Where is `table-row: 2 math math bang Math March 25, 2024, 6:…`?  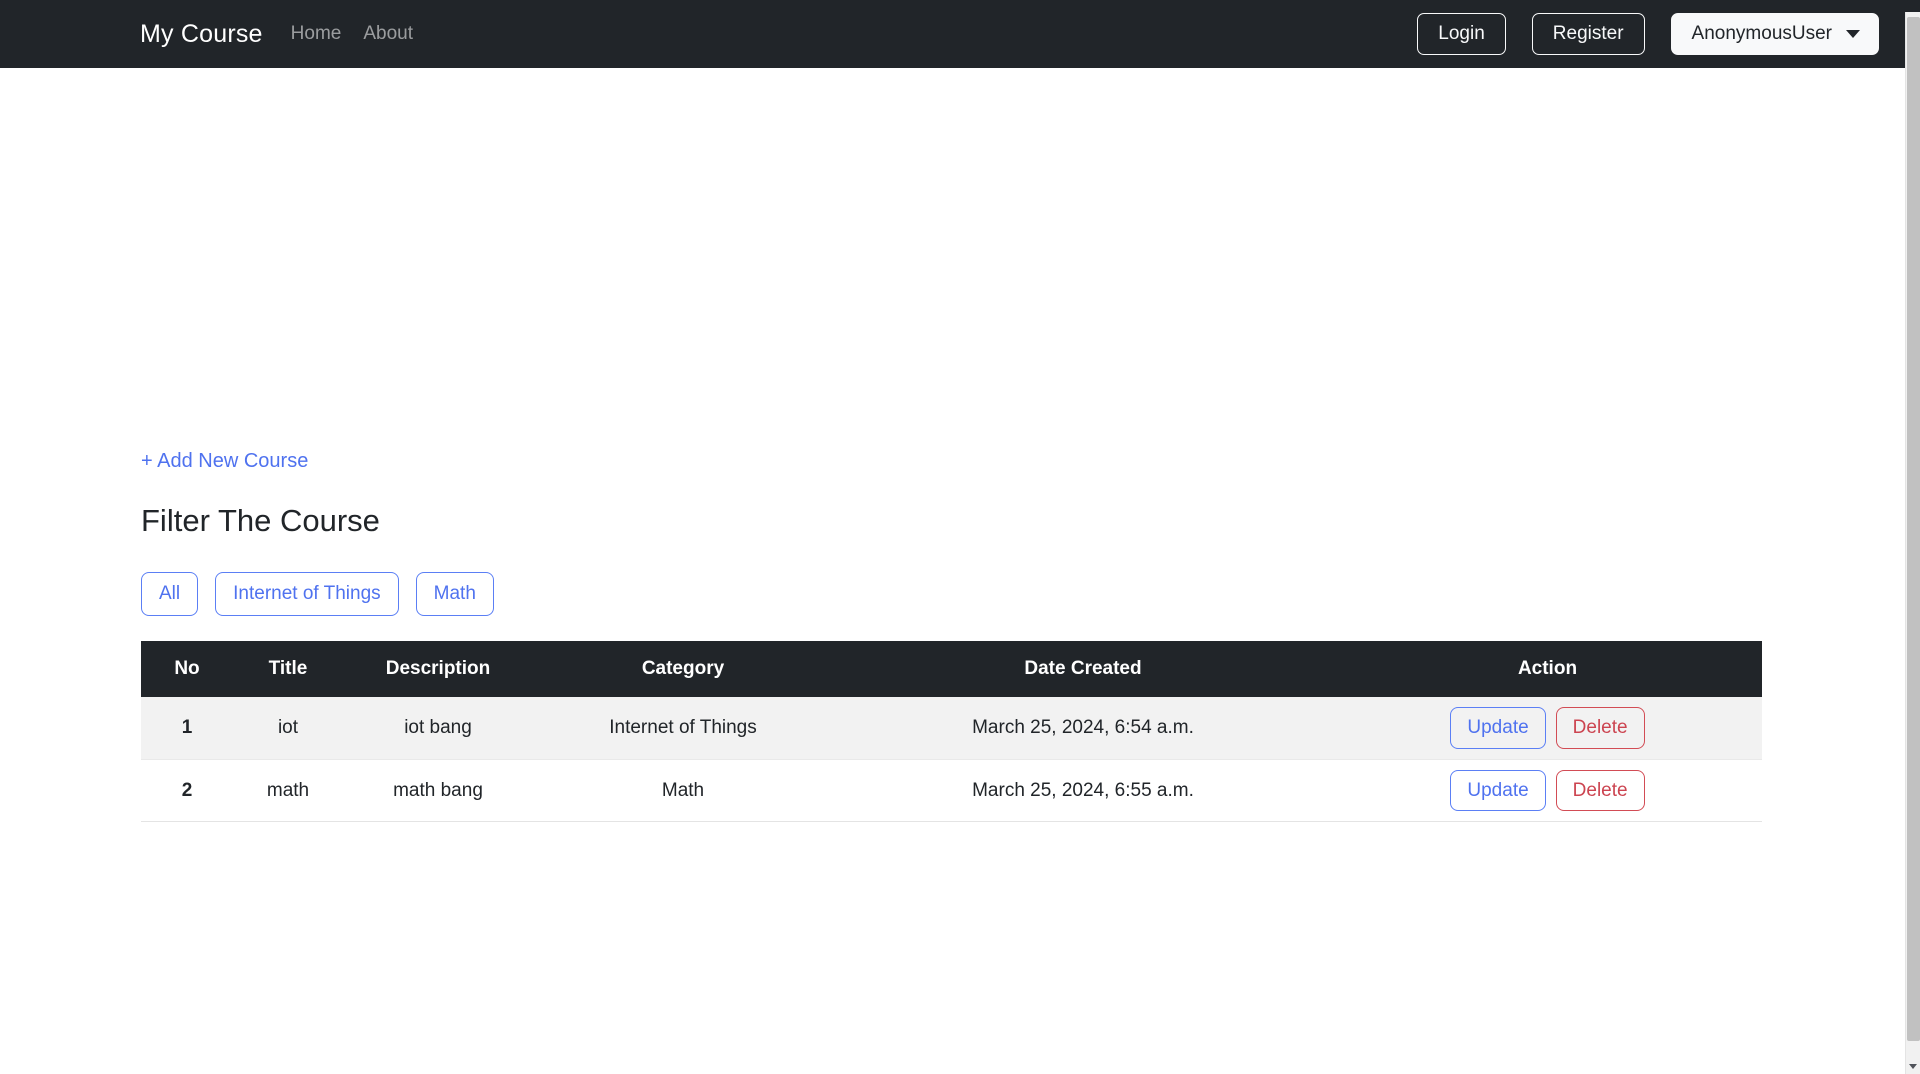 table-row: 2 math math bang Math March 25, 2024, 6:… is located at coordinates (951, 791).